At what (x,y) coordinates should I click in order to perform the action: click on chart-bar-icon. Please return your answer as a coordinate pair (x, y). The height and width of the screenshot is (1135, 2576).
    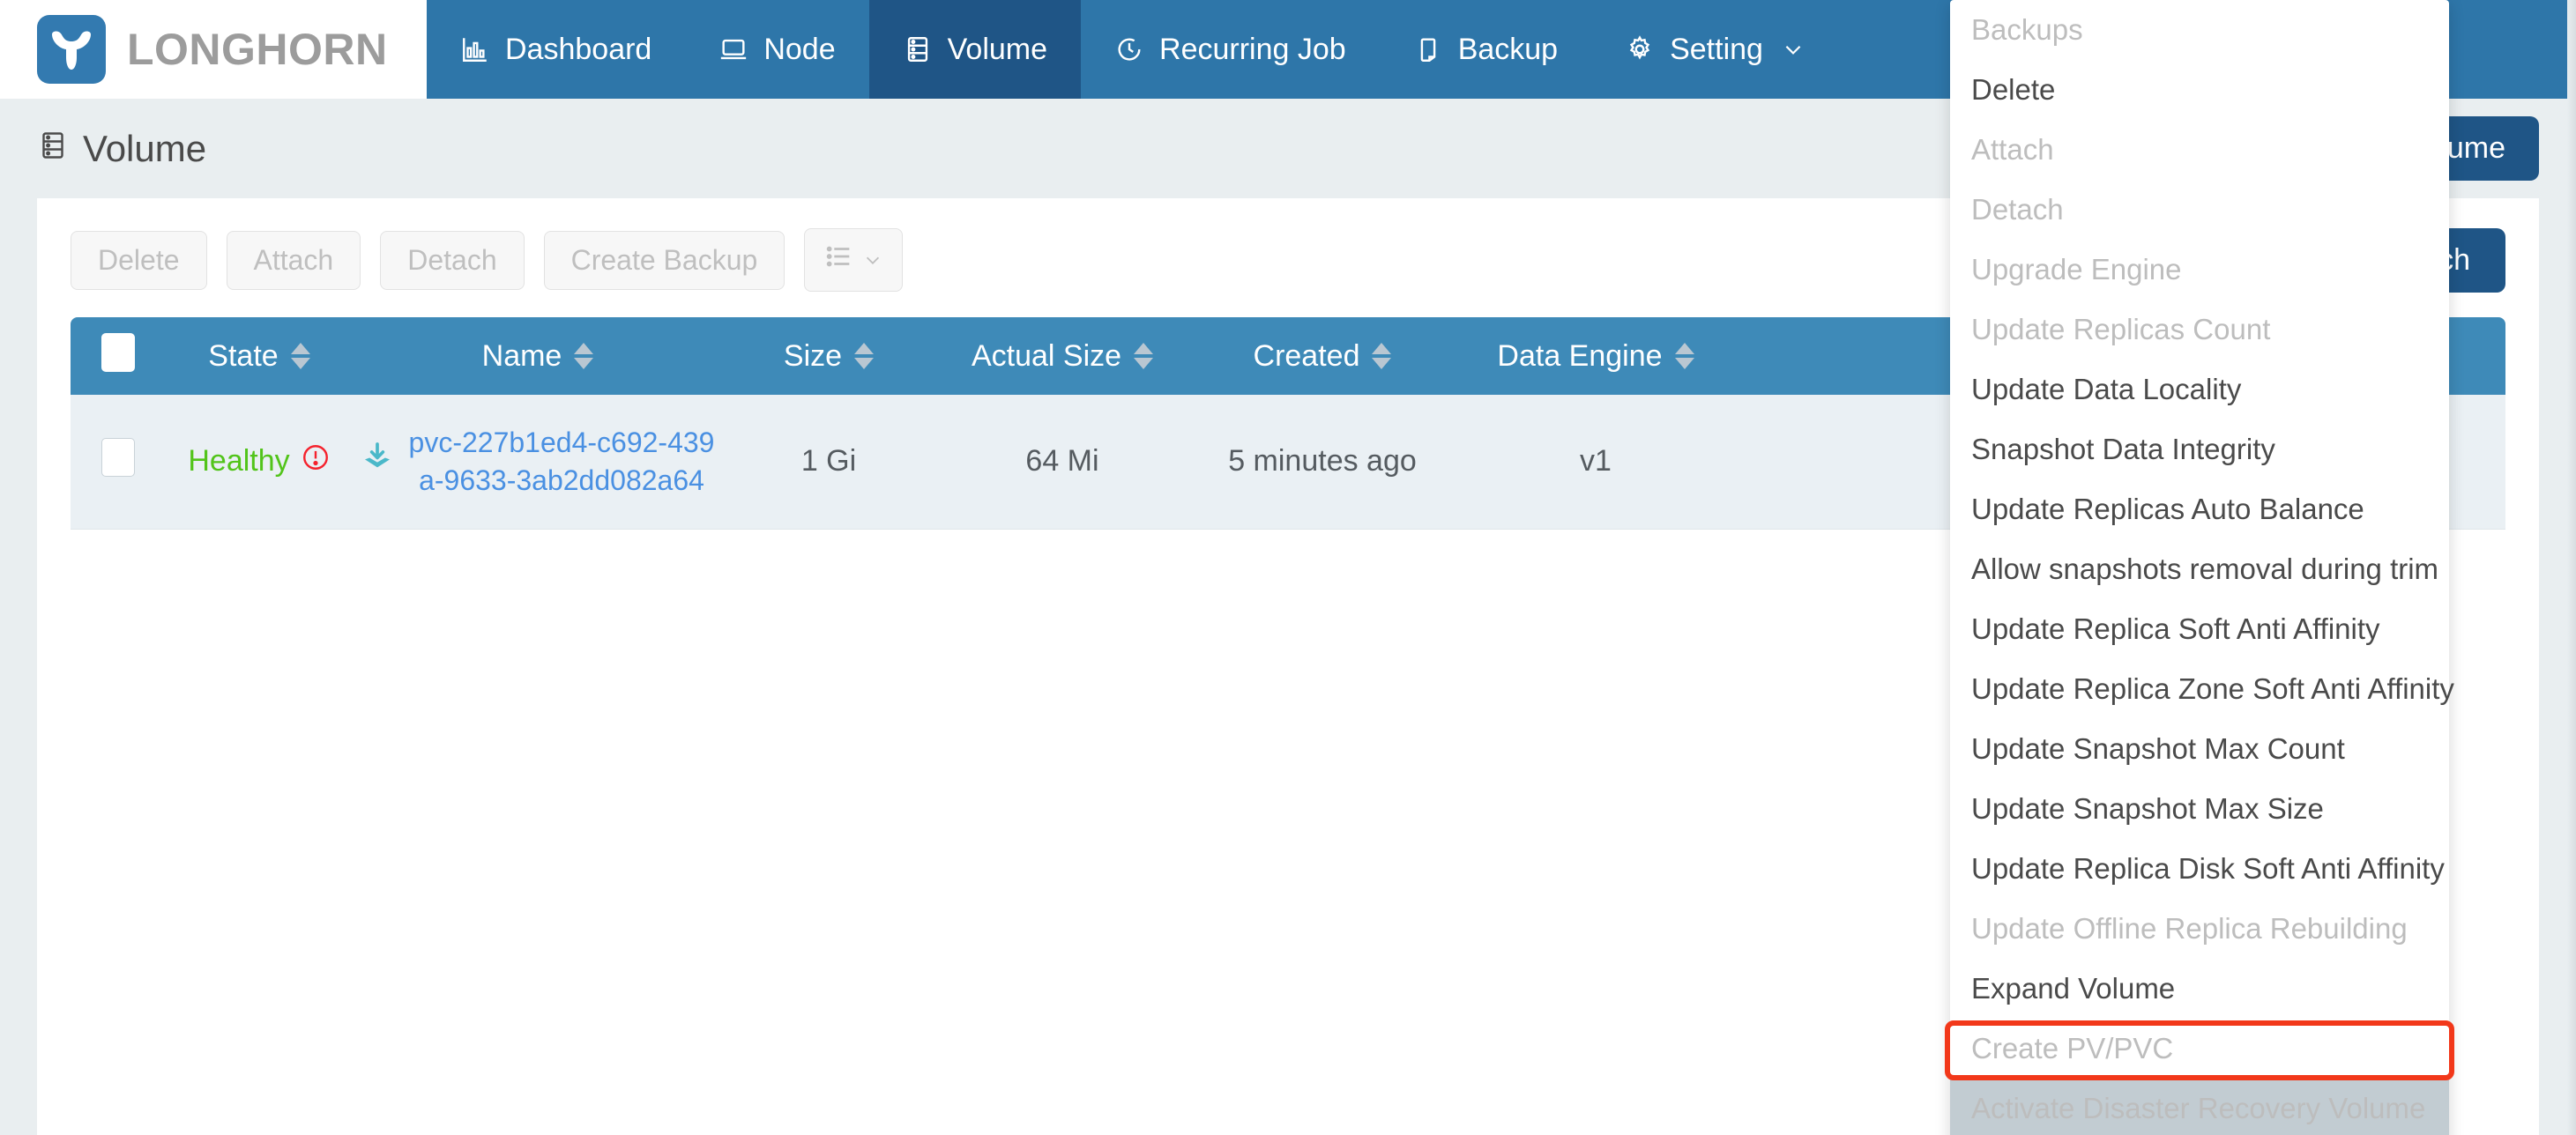
    Looking at the image, I should click on (475, 49).